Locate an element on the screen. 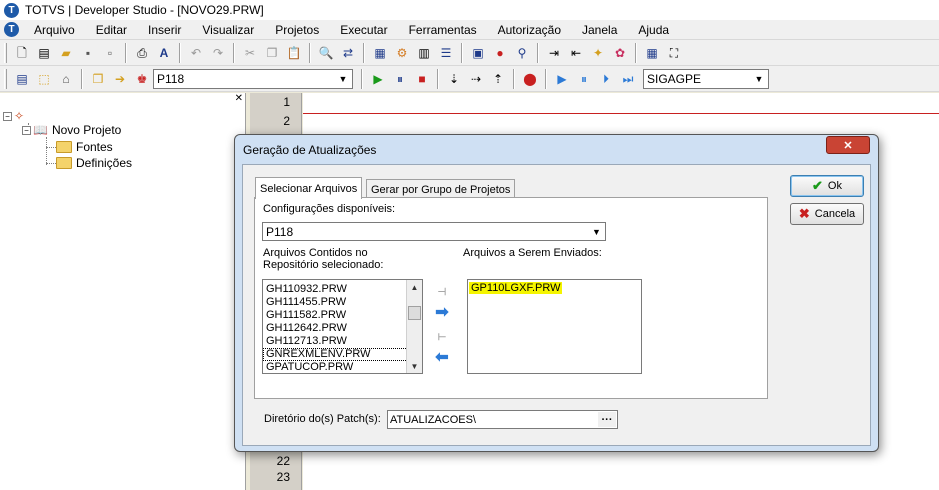 The width and height of the screenshot is (939, 490). environment-combo: SIGAGPE ▼ is located at coordinates (706, 78).